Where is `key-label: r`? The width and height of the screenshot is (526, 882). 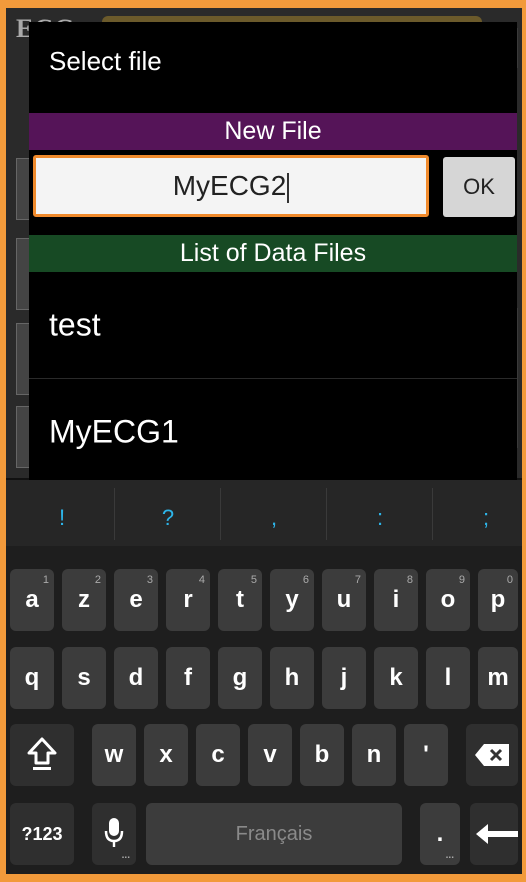 key-label: r is located at coordinates (188, 599).